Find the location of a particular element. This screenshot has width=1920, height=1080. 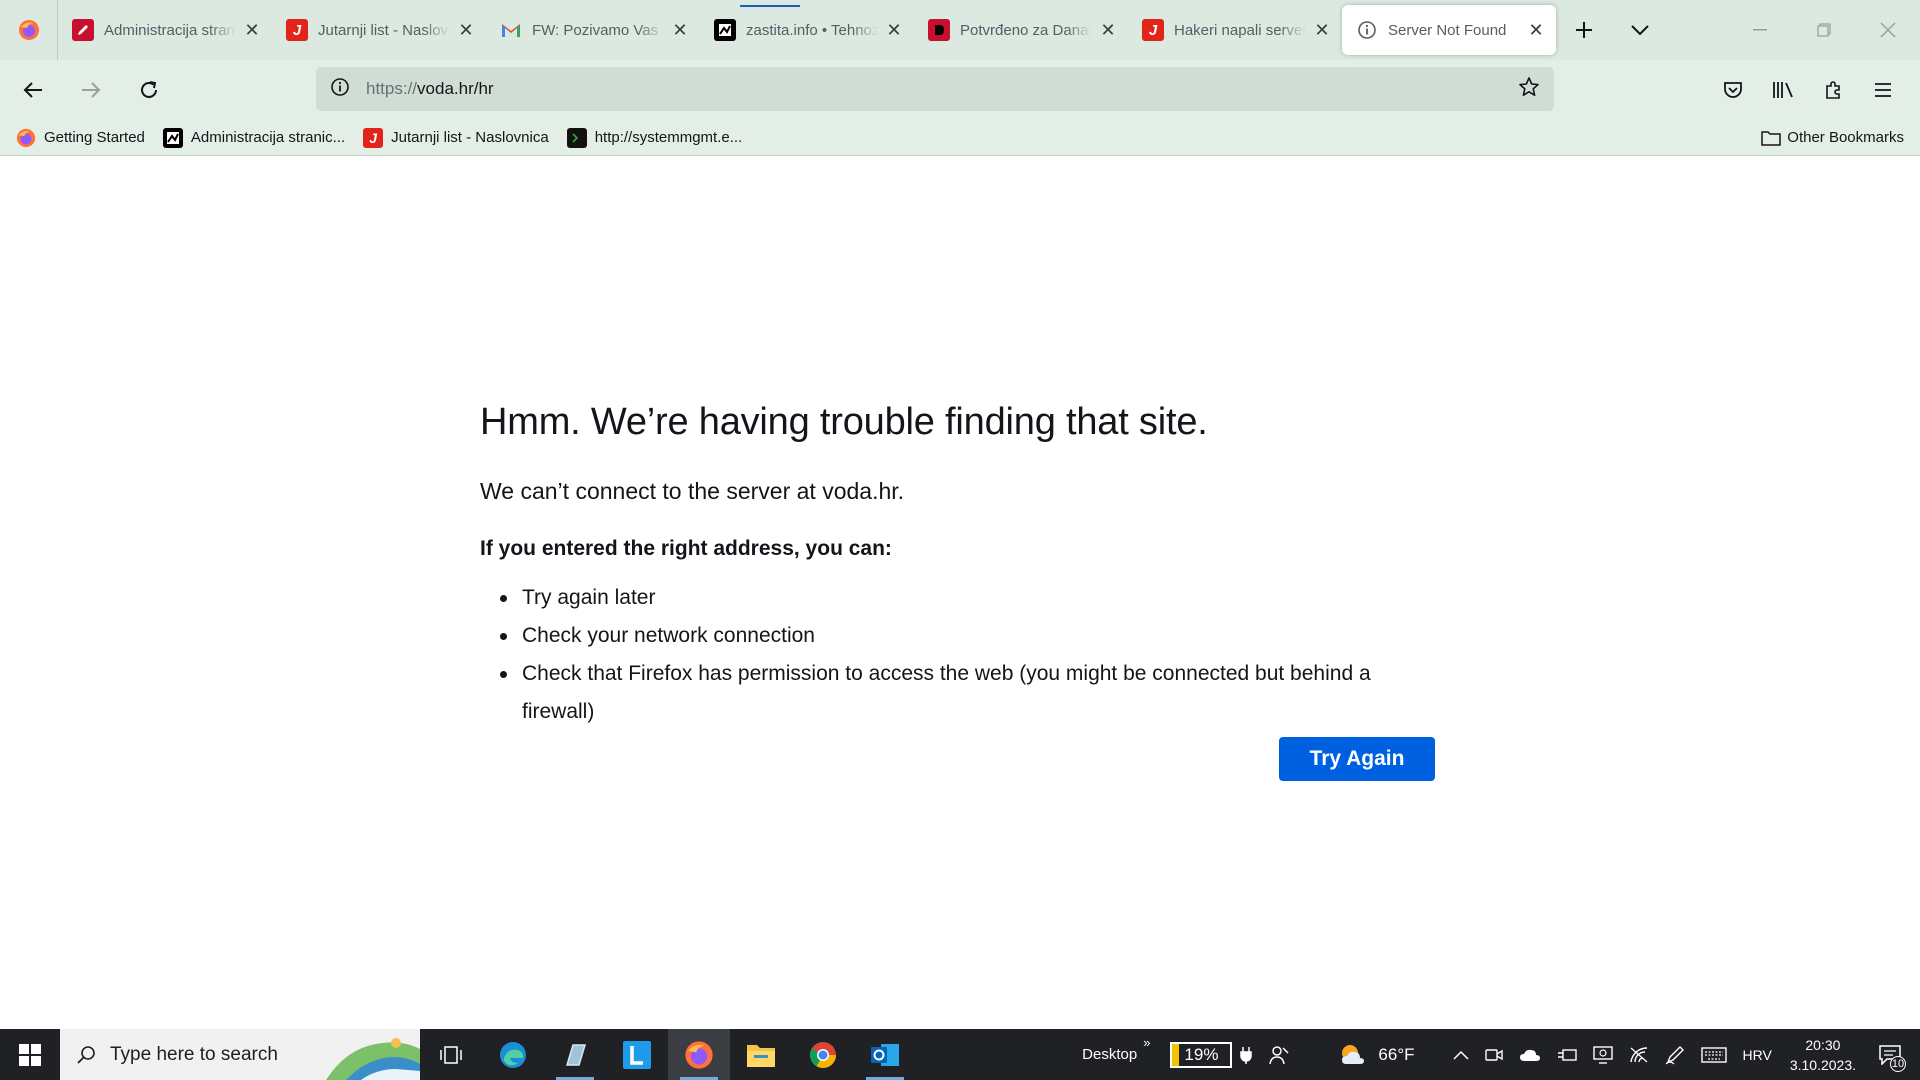

wifi-icon is located at coordinates (1639, 1055).